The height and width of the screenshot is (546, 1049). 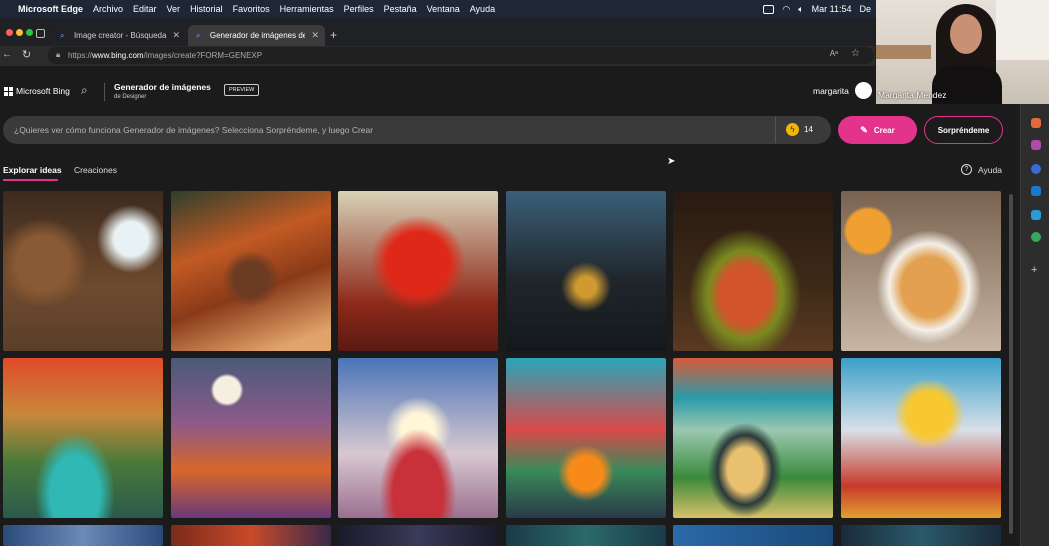 I want to click on boost-count: 14, so click(x=808, y=129).